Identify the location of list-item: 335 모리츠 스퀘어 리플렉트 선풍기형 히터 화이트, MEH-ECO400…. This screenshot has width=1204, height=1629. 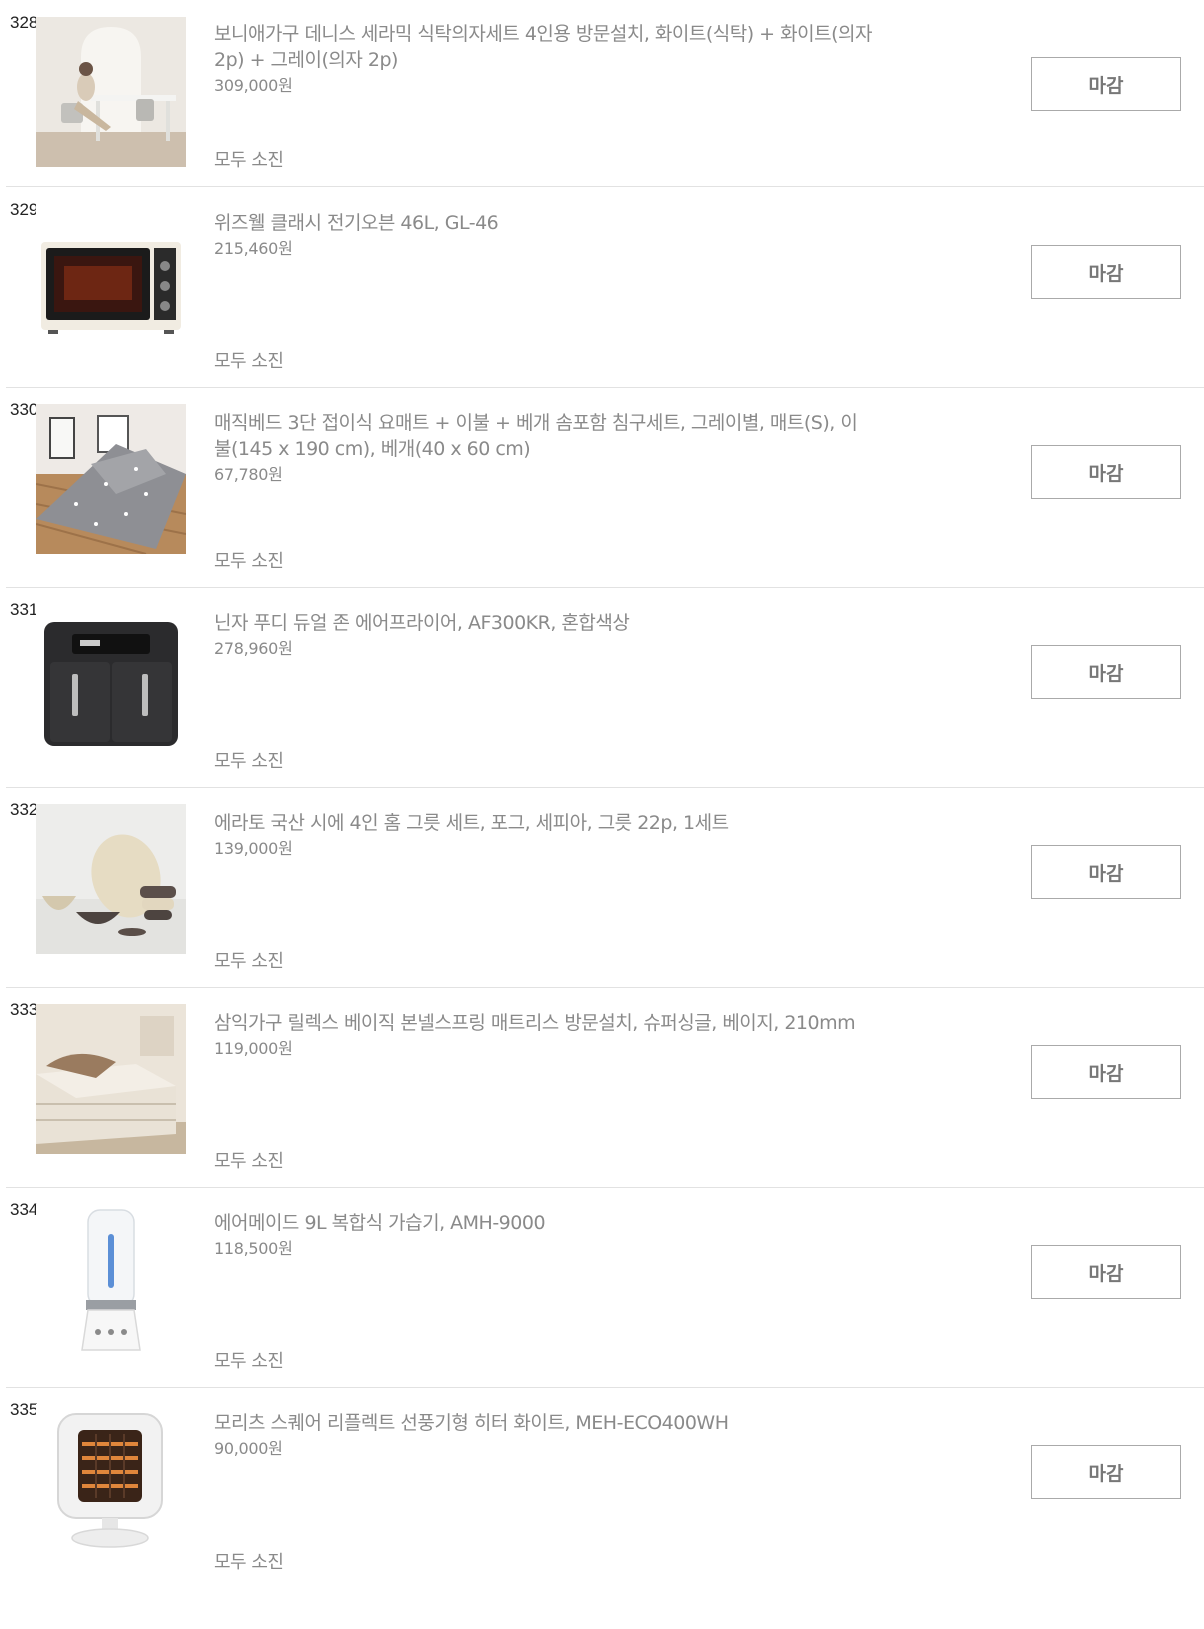
(605, 1488).